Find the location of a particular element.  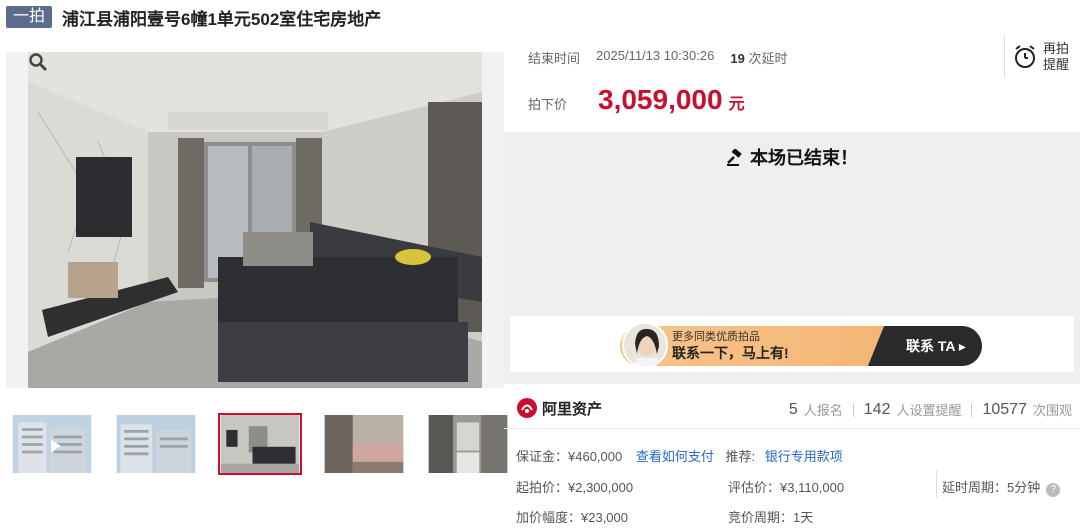

thumbnail-video is located at coordinates (52, 444).